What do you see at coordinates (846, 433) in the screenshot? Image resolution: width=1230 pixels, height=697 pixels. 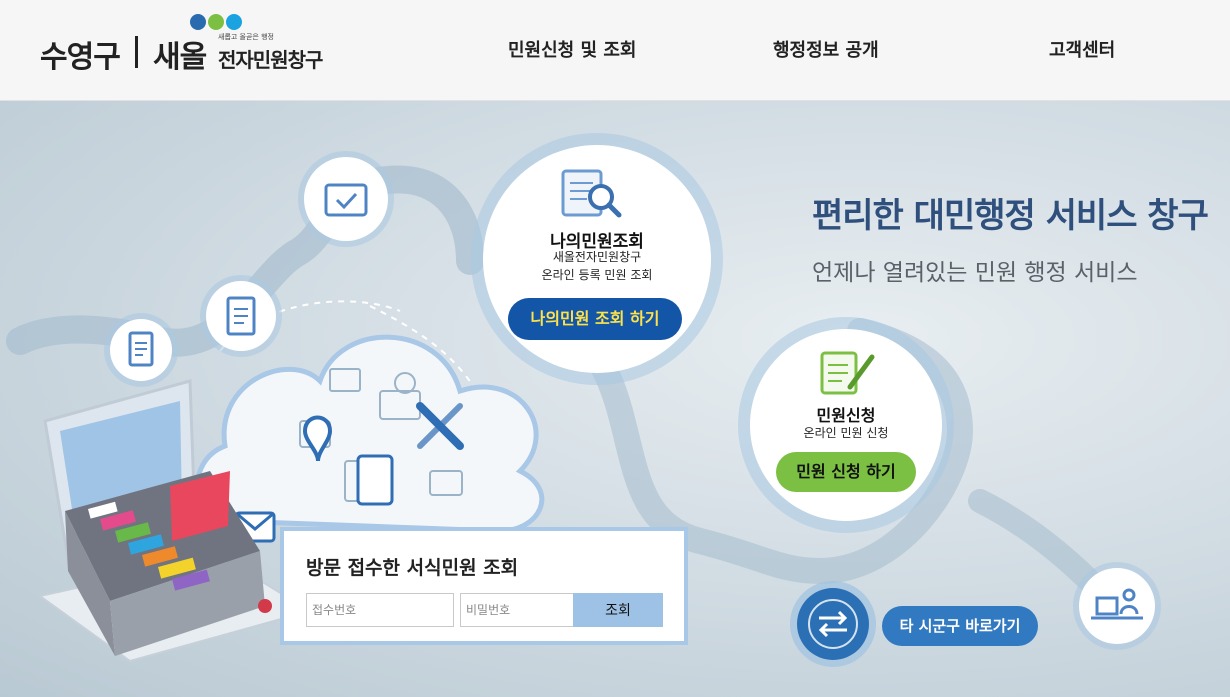 I see `application-desc: 온라인 민원 신청` at bounding box center [846, 433].